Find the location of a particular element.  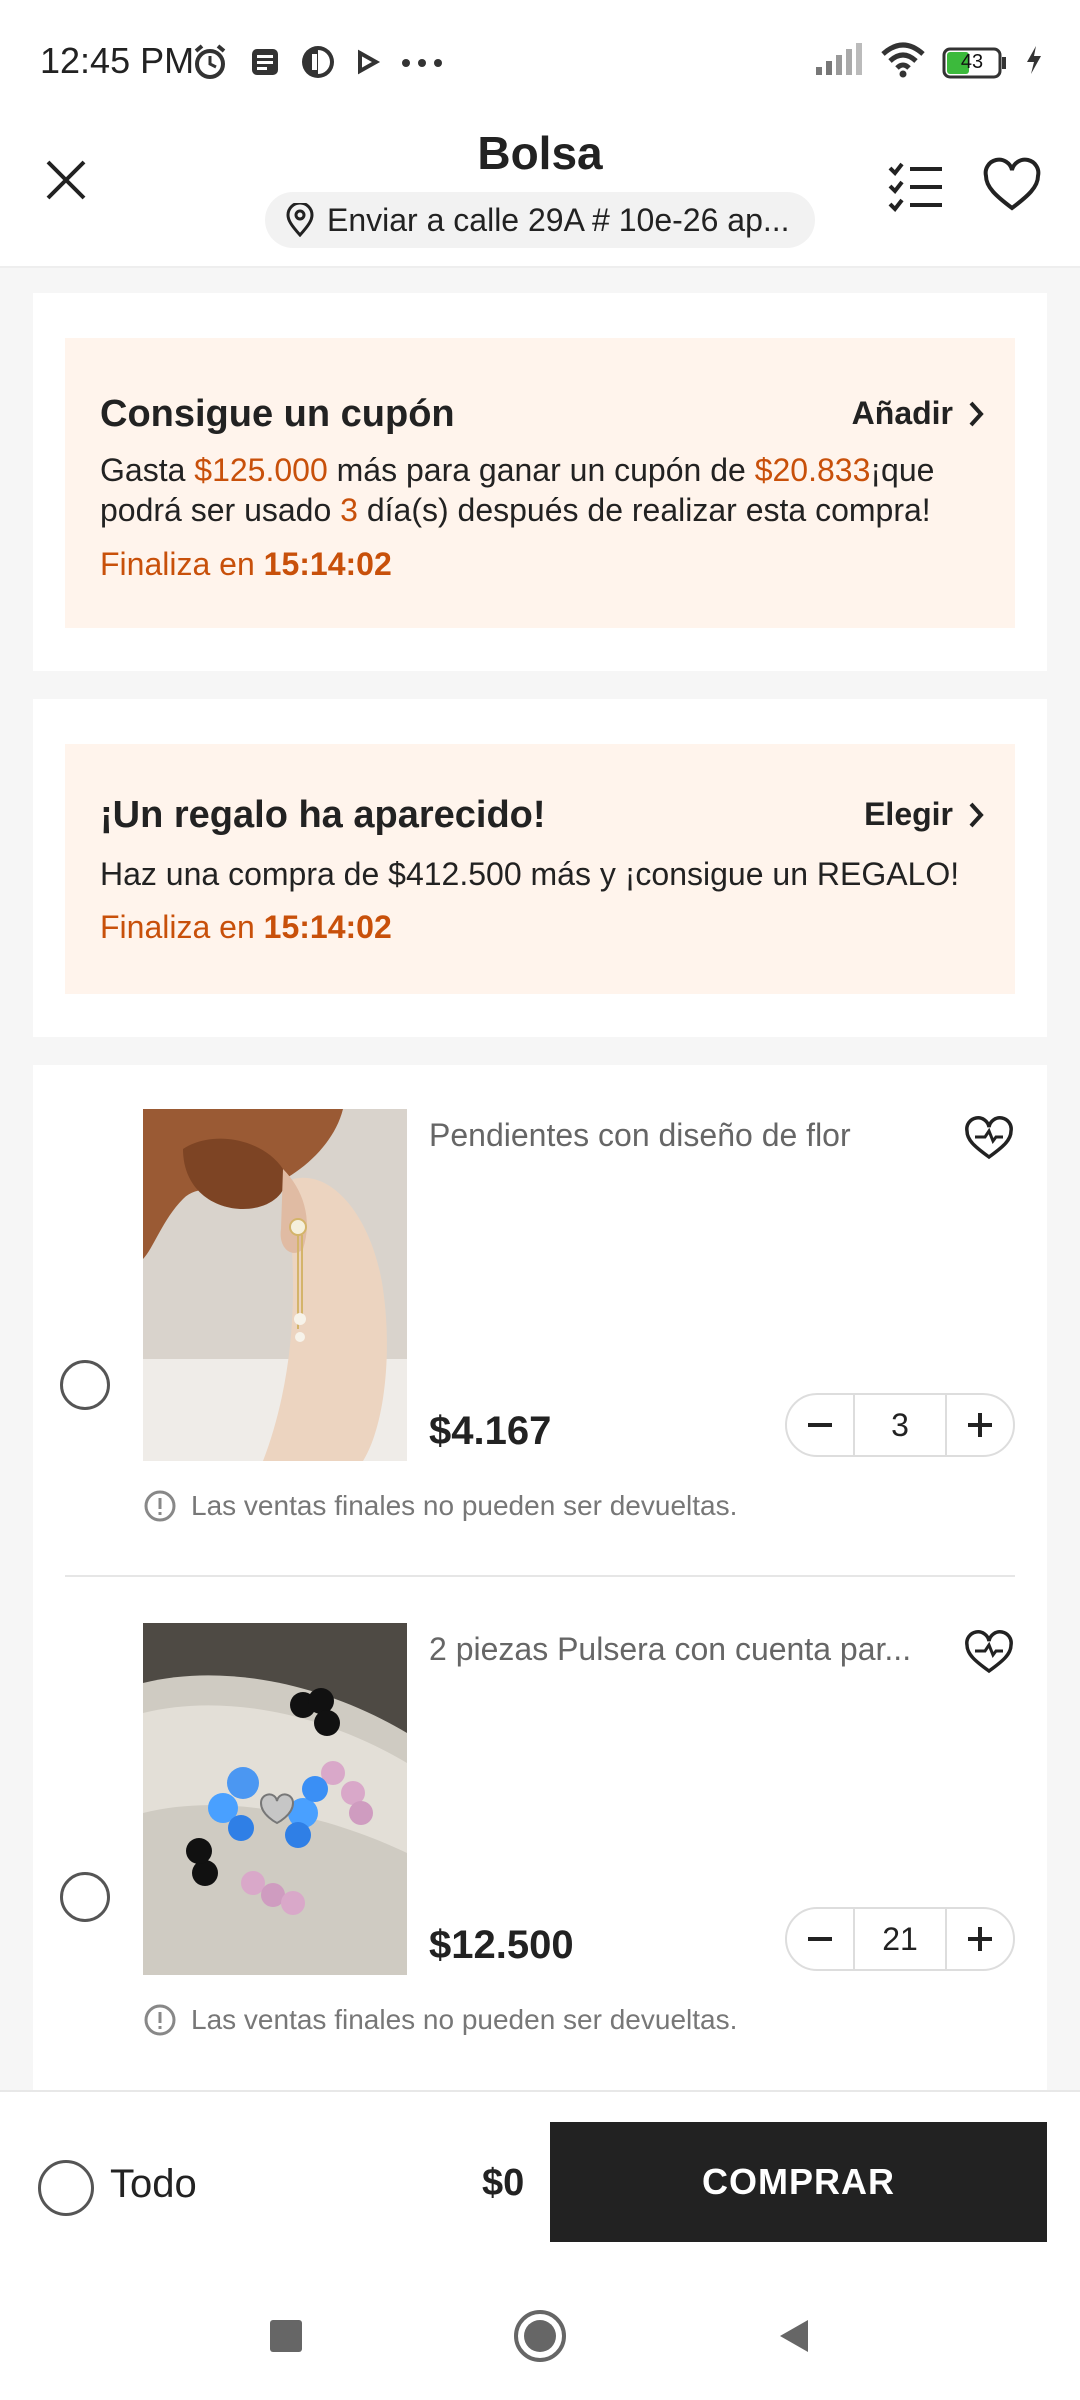

square-icon is located at coordinates (286, 2336).